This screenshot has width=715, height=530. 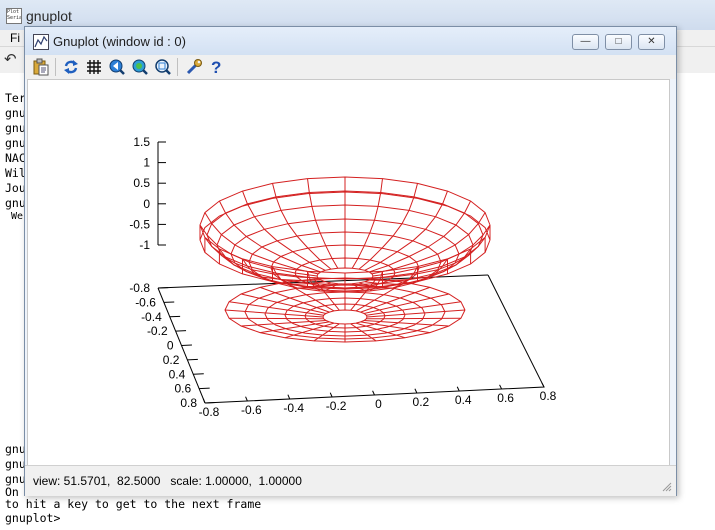 What do you see at coordinates (651, 42) in the screenshot?
I see `close-button: ✕` at bounding box center [651, 42].